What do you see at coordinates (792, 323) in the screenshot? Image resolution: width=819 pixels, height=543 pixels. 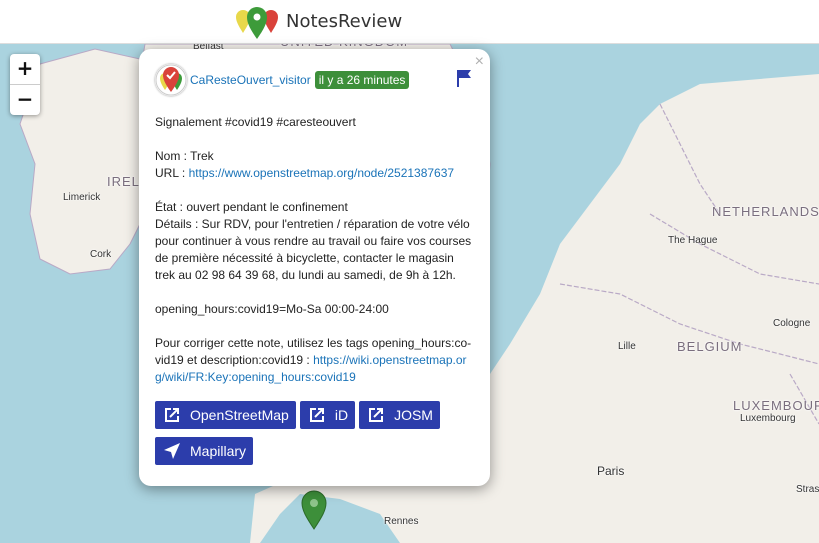 I see `city-label: Cologne` at bounding box center [792, 323].